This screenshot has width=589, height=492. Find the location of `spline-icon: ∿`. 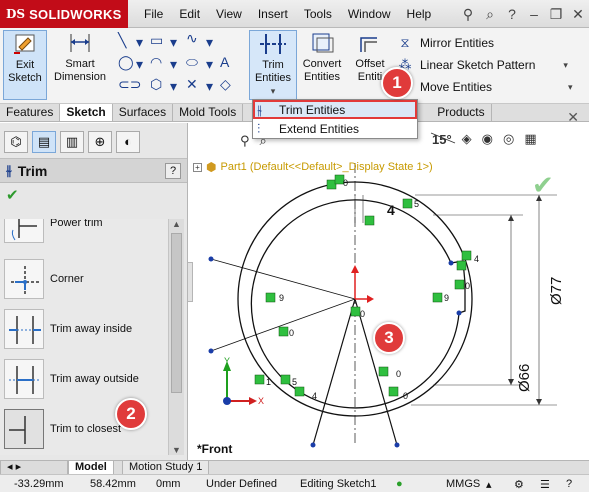

spline-icon: ∿ is located at coordinates (192, 38).